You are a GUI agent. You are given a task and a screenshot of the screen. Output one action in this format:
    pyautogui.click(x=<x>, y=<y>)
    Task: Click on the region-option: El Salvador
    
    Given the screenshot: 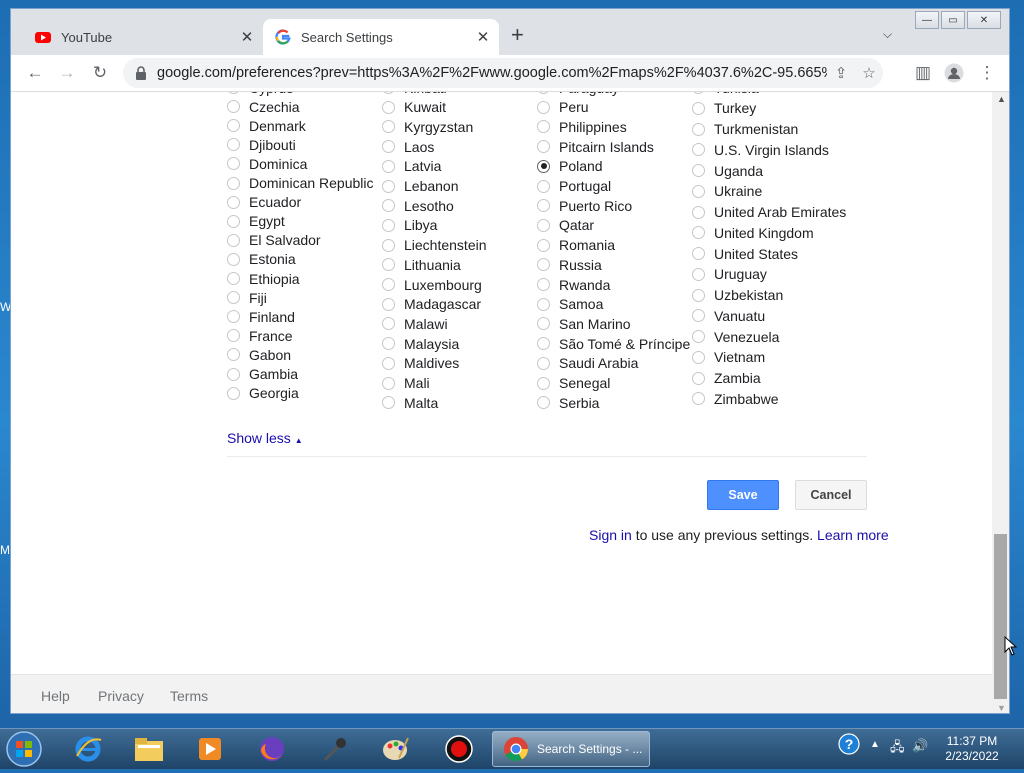 What is the action you would take?
    pyautogui.click(x=274, y=240)
    